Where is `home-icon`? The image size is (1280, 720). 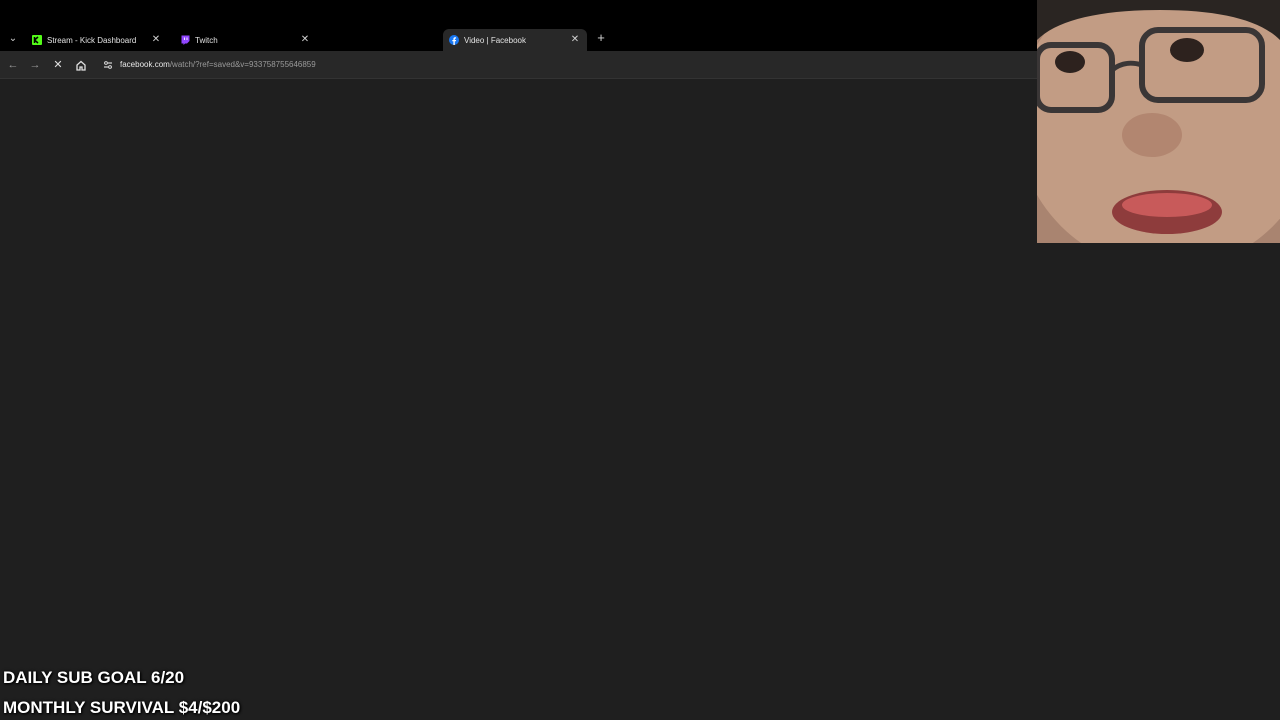 home-icon is located at coordinates (81, 65).